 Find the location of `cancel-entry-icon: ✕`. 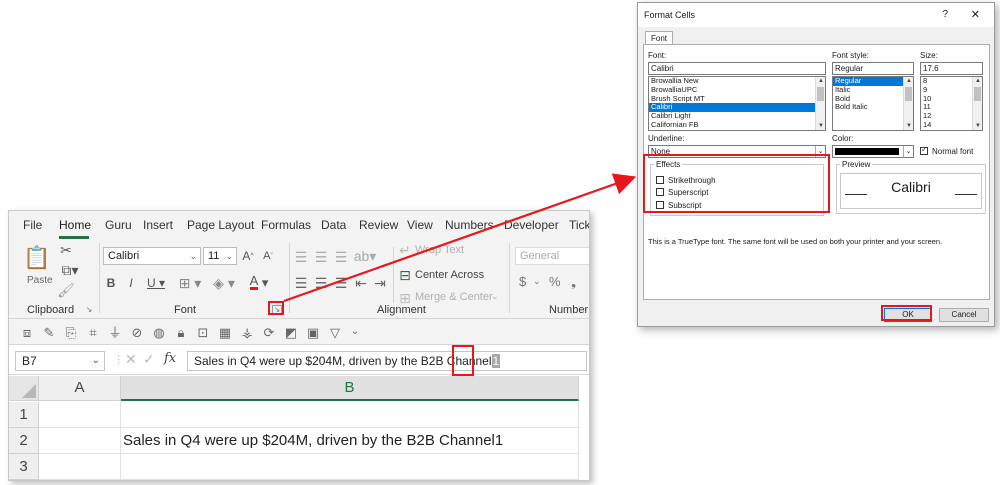

cancel-entry-icon: ✕ is located at coordinates (131, 359).